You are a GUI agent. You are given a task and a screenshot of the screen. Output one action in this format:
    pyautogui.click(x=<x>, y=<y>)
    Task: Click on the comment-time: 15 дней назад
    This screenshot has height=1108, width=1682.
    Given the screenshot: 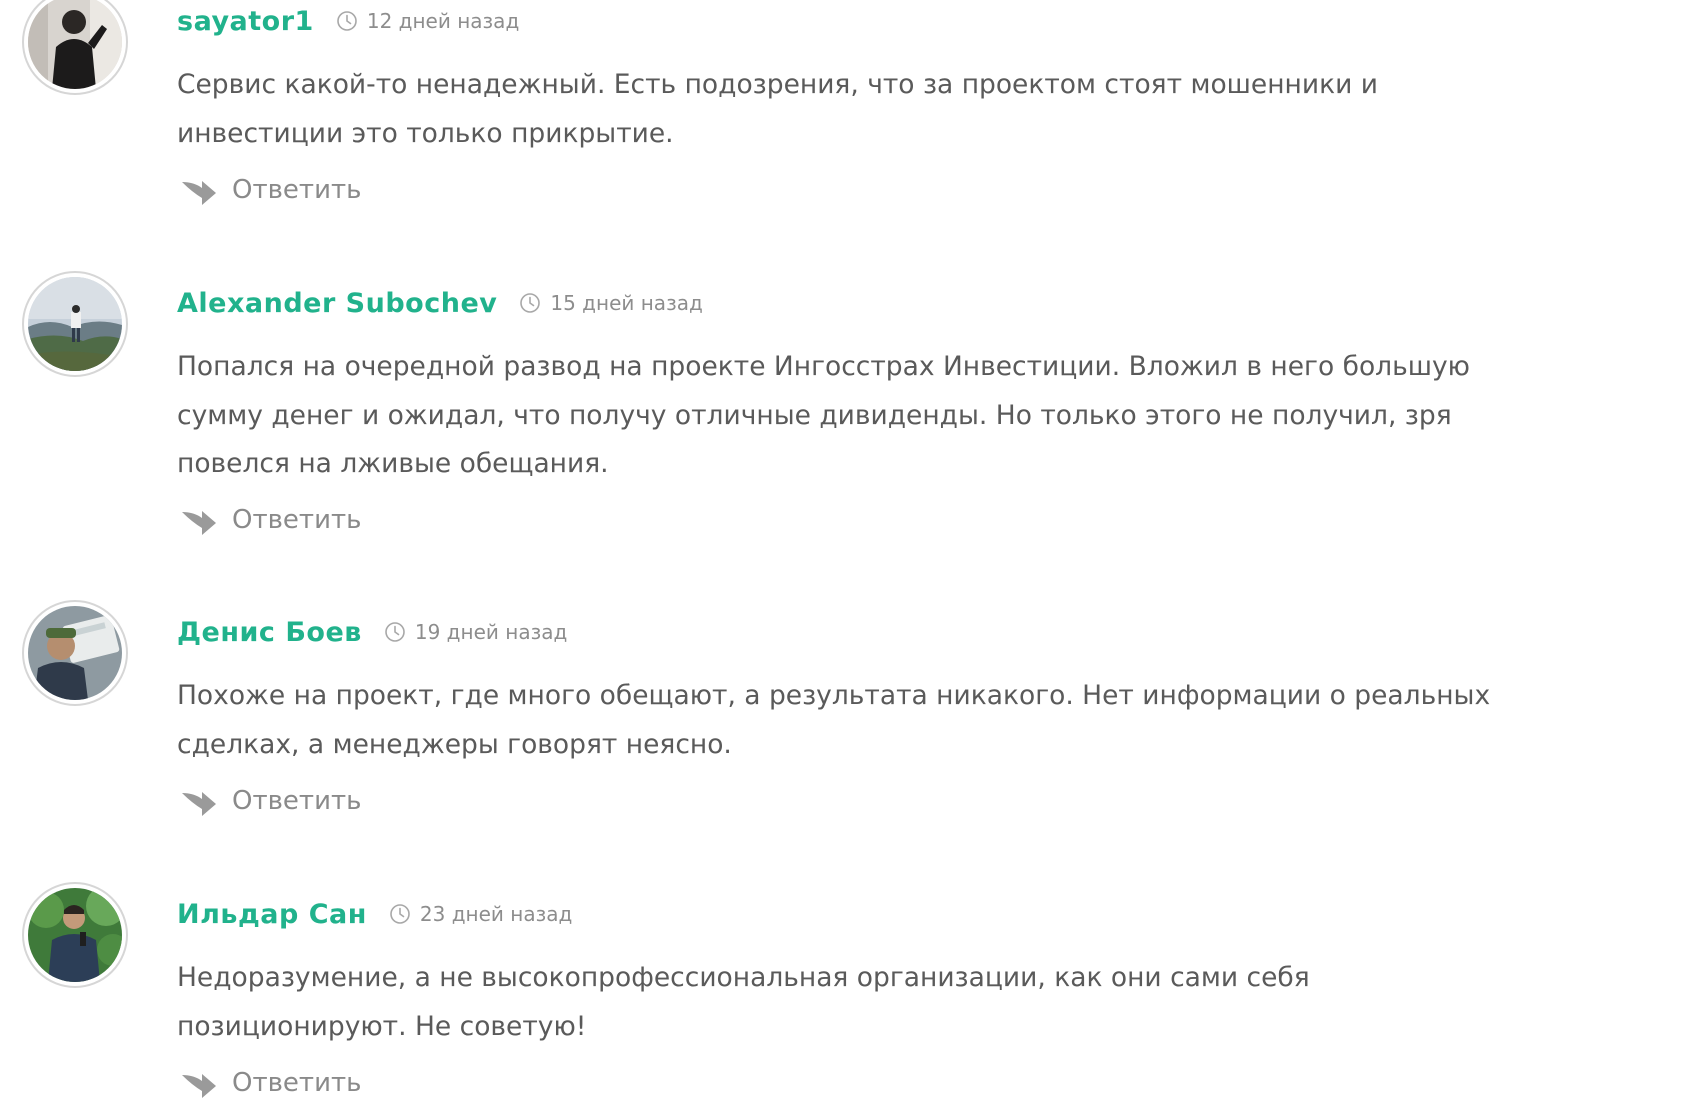 What is the action you would take?
    pyautogui.click(x=611, y=303)
    